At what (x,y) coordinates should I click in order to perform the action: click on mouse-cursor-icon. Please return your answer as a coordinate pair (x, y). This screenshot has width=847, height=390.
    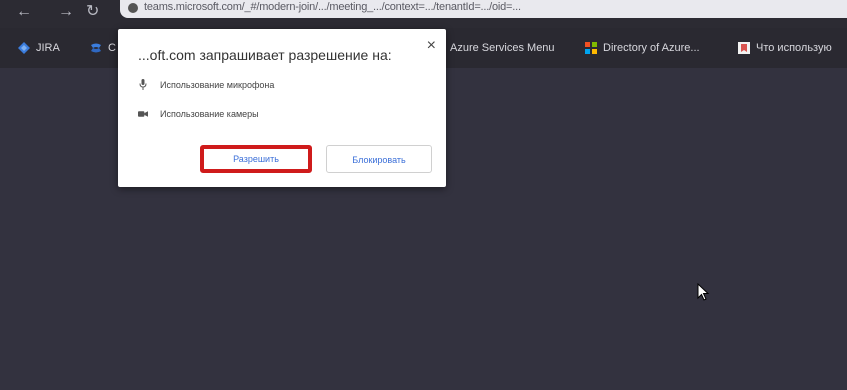
    Looking at the image, I should click on (703, 292).